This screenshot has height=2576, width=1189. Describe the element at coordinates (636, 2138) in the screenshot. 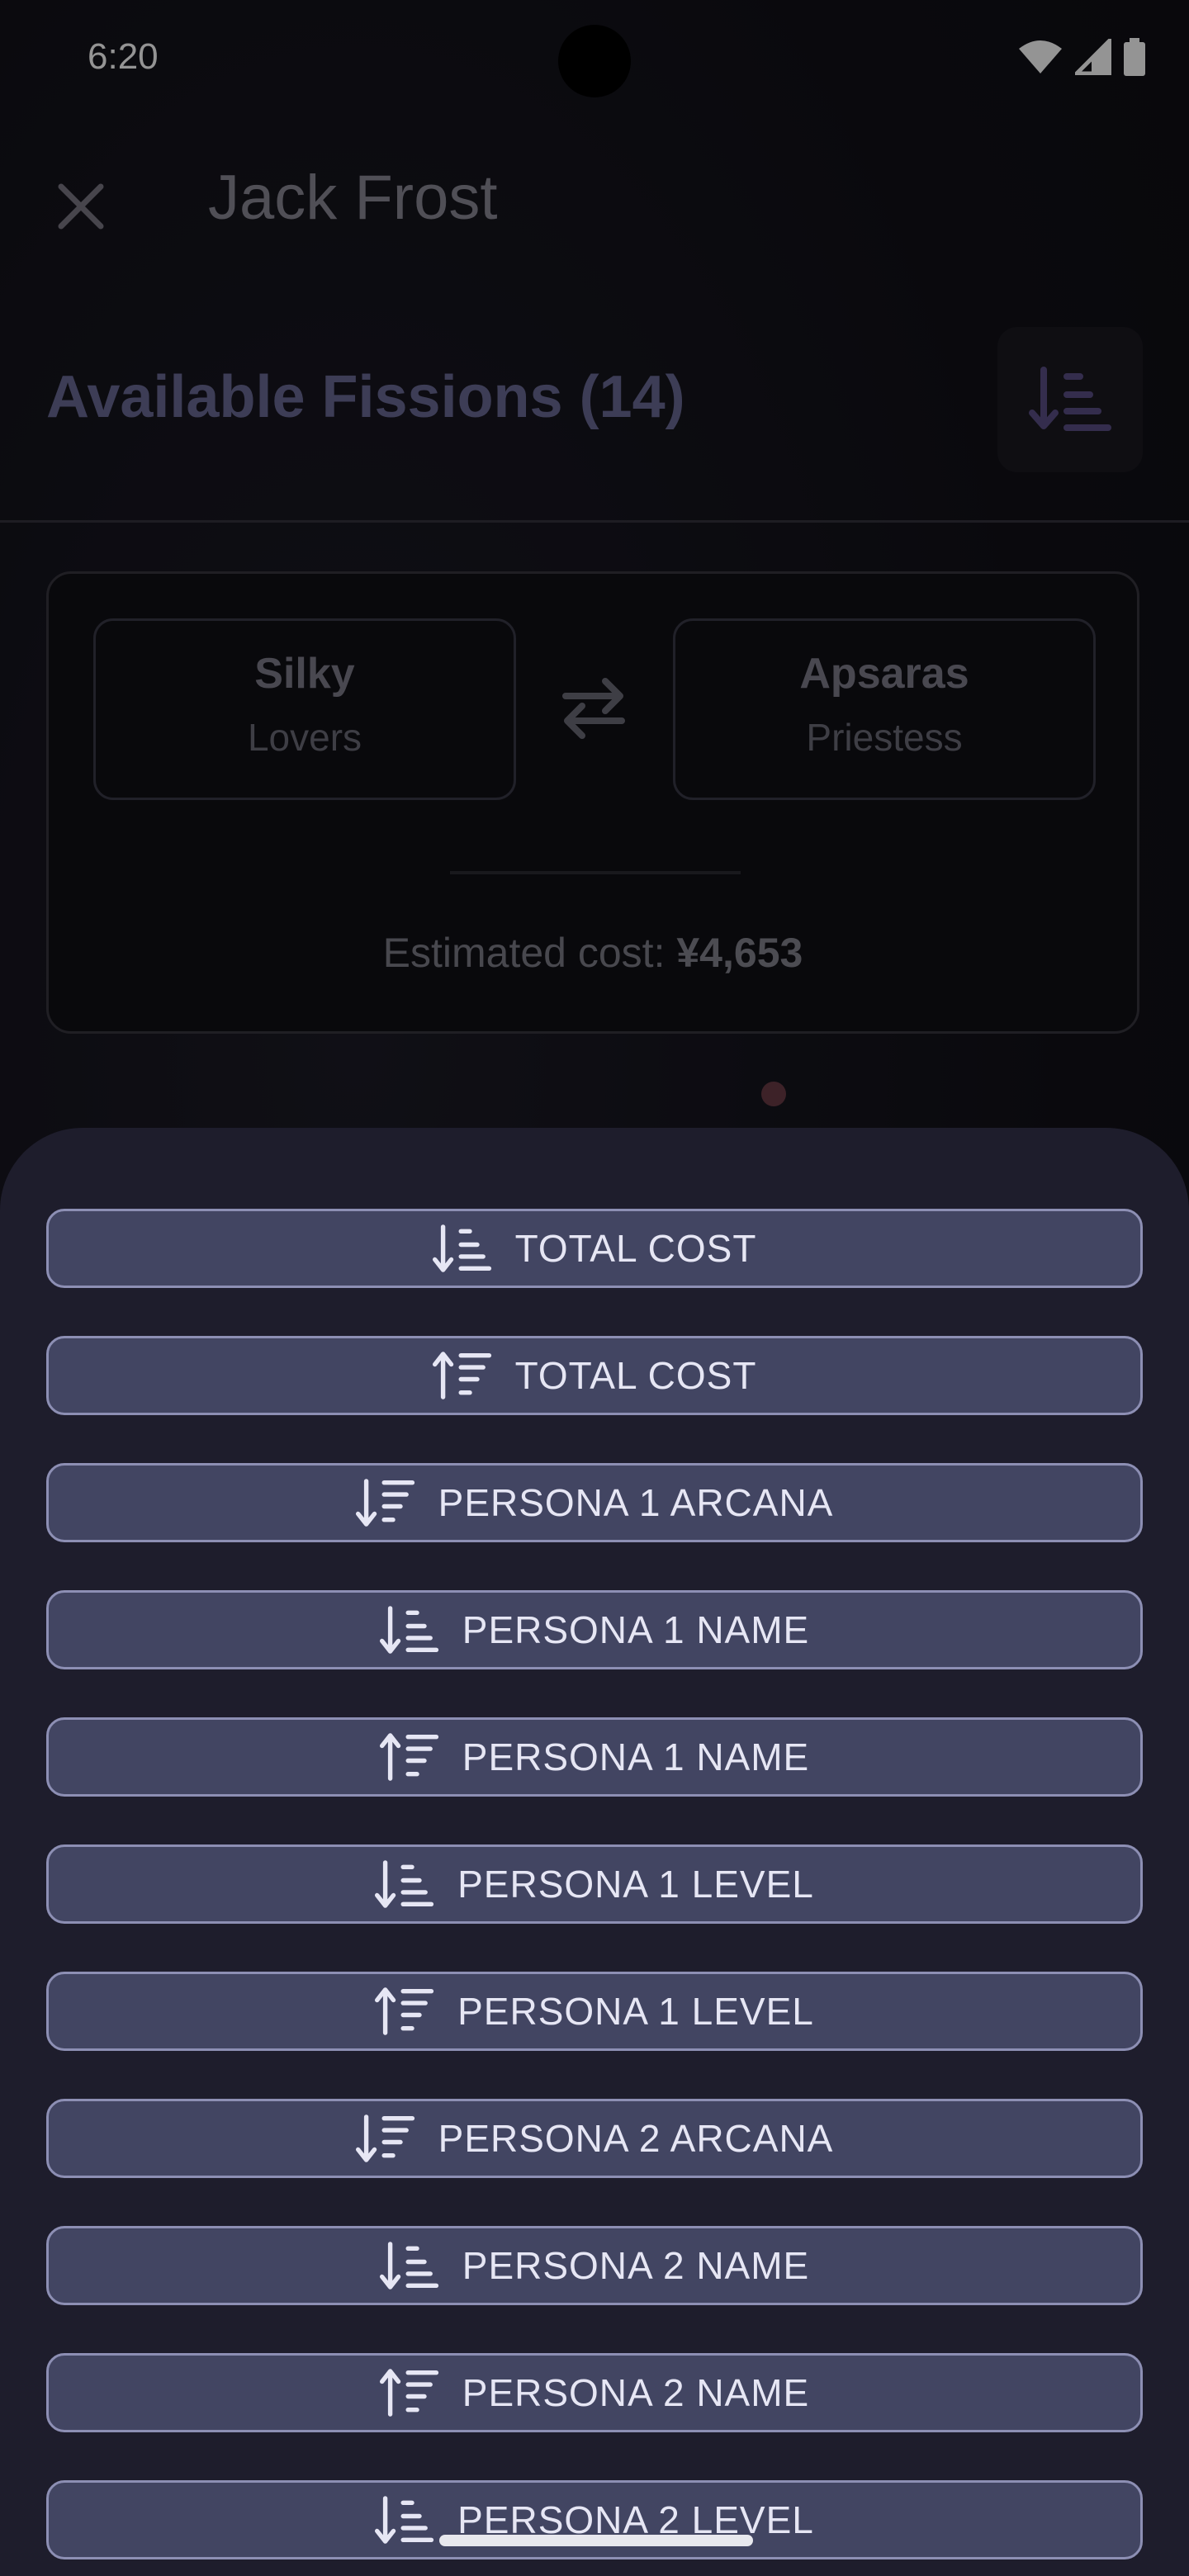

I see `sort-option-label: PERSONA 2 ARCANA` at that location.